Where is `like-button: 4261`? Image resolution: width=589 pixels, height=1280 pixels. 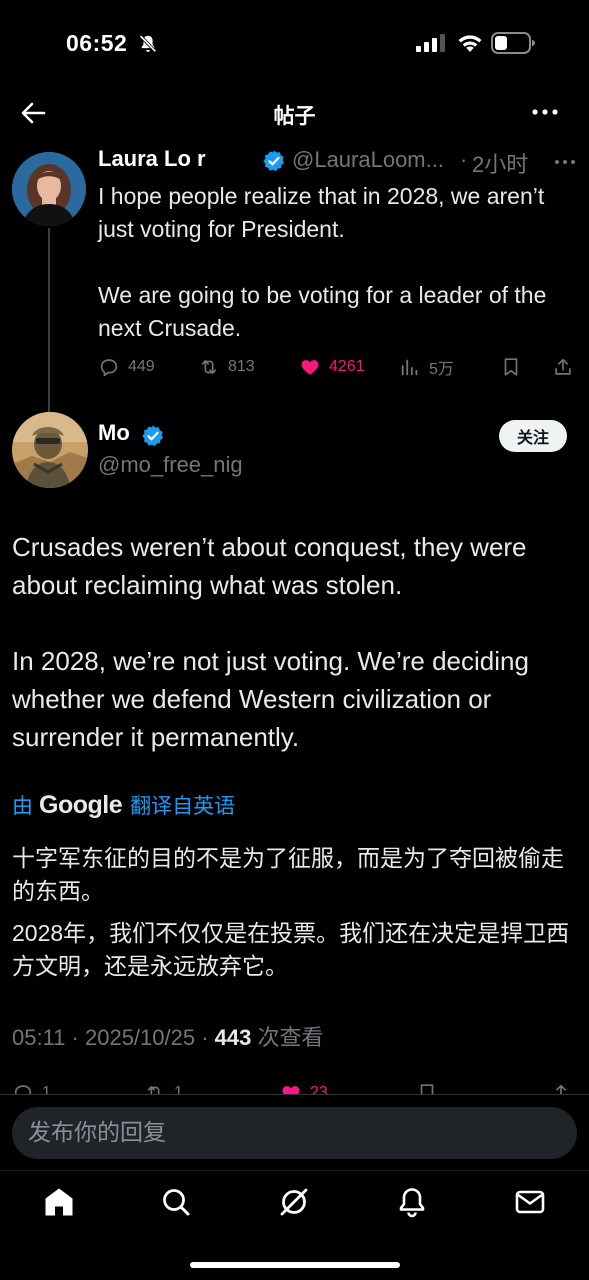 like-button: 4261 is located at coordinates (332, 367).